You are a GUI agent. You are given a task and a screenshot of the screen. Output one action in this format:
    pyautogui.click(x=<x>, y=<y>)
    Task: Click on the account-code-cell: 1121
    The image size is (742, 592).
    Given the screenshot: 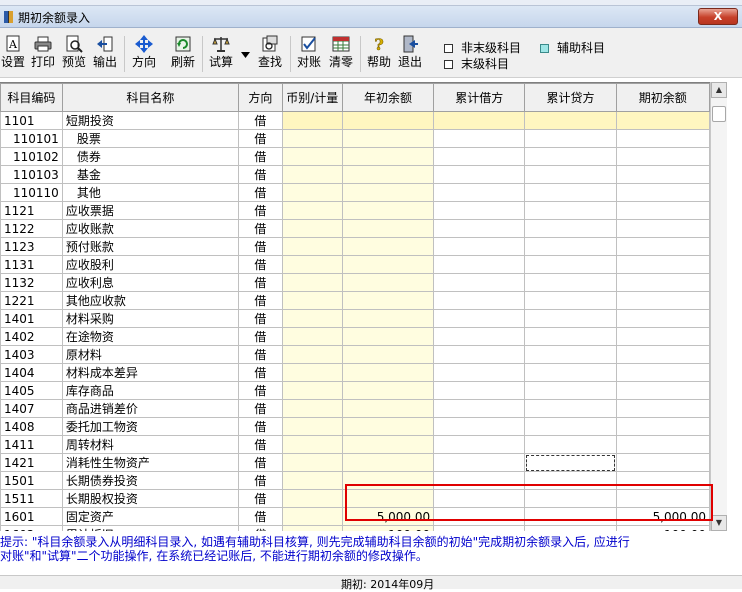 What is the action you would take?
    pyautogui.click(x=31, y=210)
    